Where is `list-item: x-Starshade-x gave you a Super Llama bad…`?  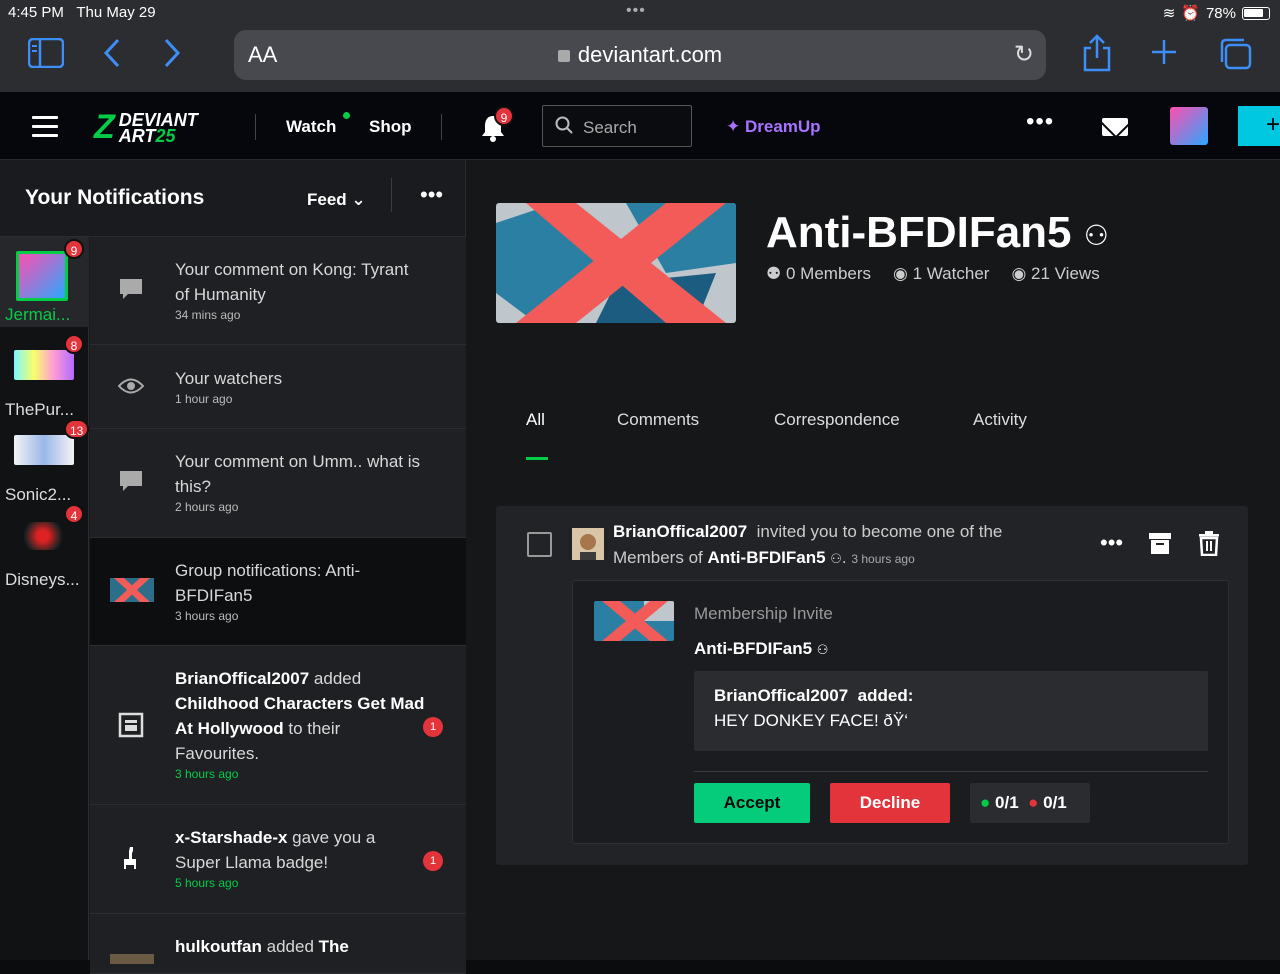 list-item: x-Starshade-x gave you a Super Llama bad… is located at coordinates (278, 859).